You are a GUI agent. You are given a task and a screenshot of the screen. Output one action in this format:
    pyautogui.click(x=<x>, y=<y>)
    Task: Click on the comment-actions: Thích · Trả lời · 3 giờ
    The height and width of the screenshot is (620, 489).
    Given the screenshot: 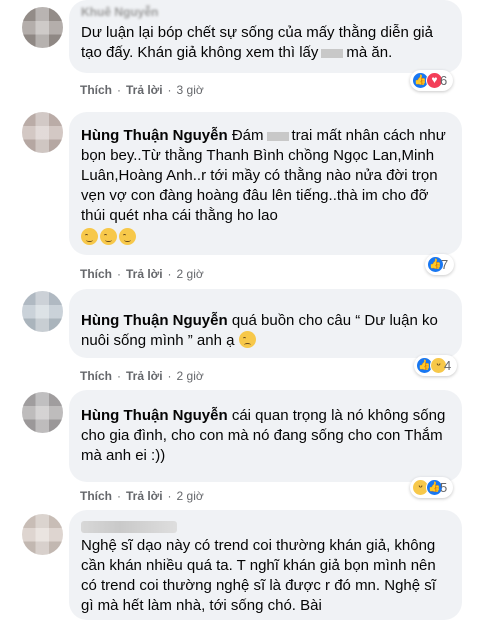 What is the action you would take?
    pyautogui.click(x=142, y=90)
    